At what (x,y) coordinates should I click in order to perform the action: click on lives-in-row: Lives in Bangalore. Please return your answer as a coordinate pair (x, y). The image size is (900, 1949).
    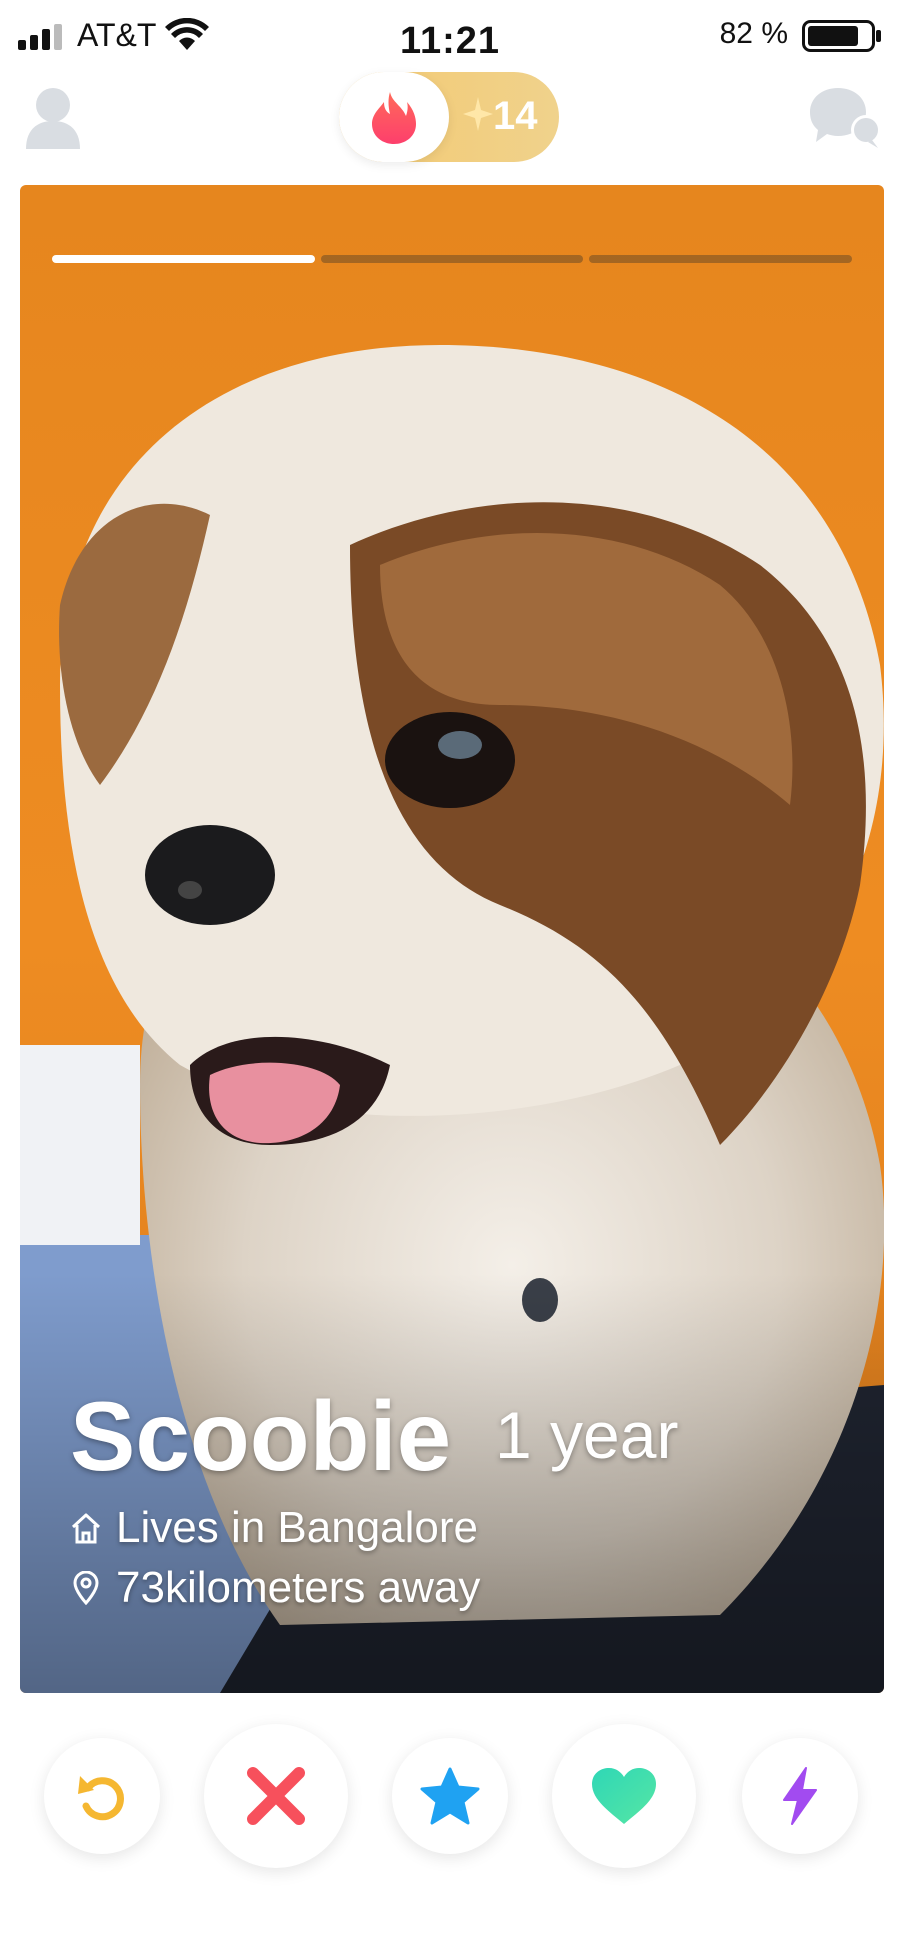
    Looking at the image, I should click on (274, 1528).